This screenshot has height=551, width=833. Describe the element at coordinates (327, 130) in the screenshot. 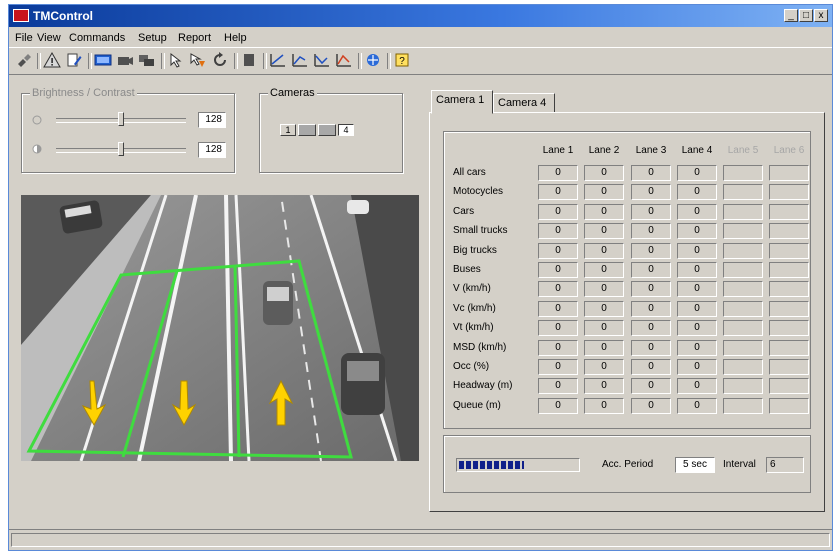

I see `camera-3-button` at that location.